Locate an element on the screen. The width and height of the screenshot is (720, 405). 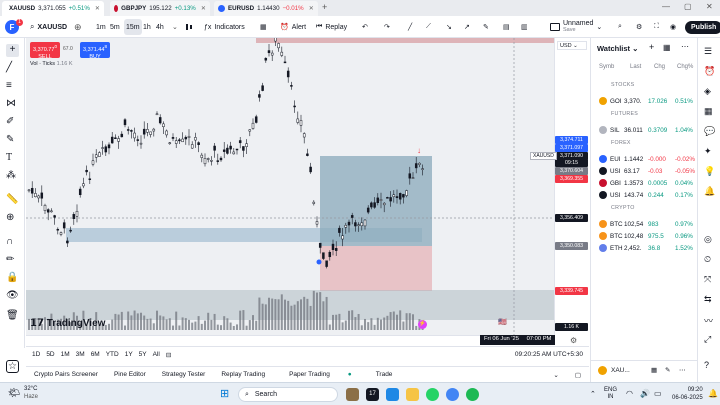
watchlist-row: ETH 2,452. 36.8 1.52% is located at coordinates (644, 248).